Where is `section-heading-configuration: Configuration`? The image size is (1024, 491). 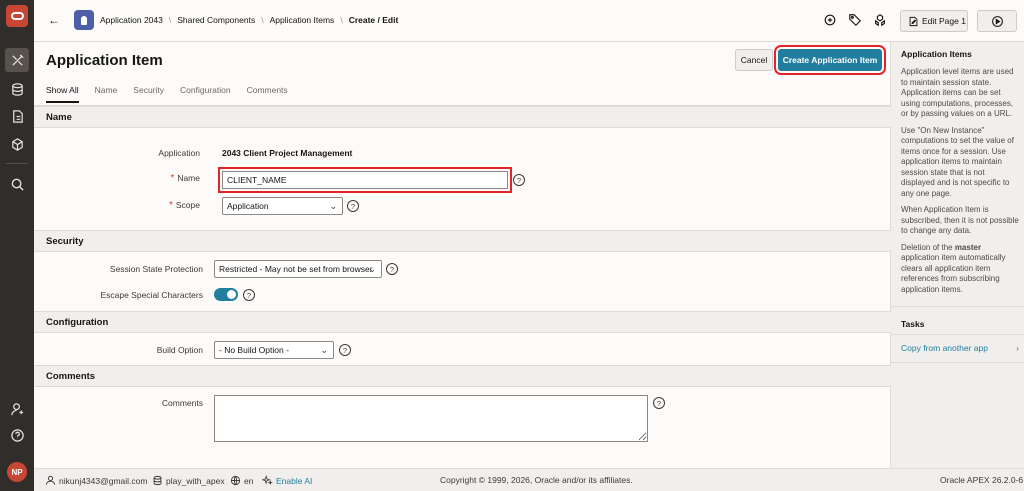 section-heading-configuration: Configuration is located at coordinates (462, 322).